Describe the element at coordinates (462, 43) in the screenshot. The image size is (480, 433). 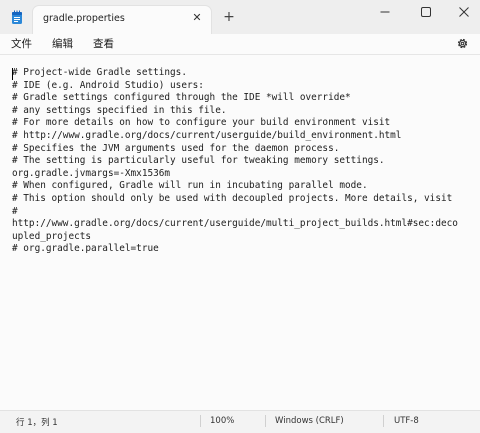
I see `gear-icon` at that location.